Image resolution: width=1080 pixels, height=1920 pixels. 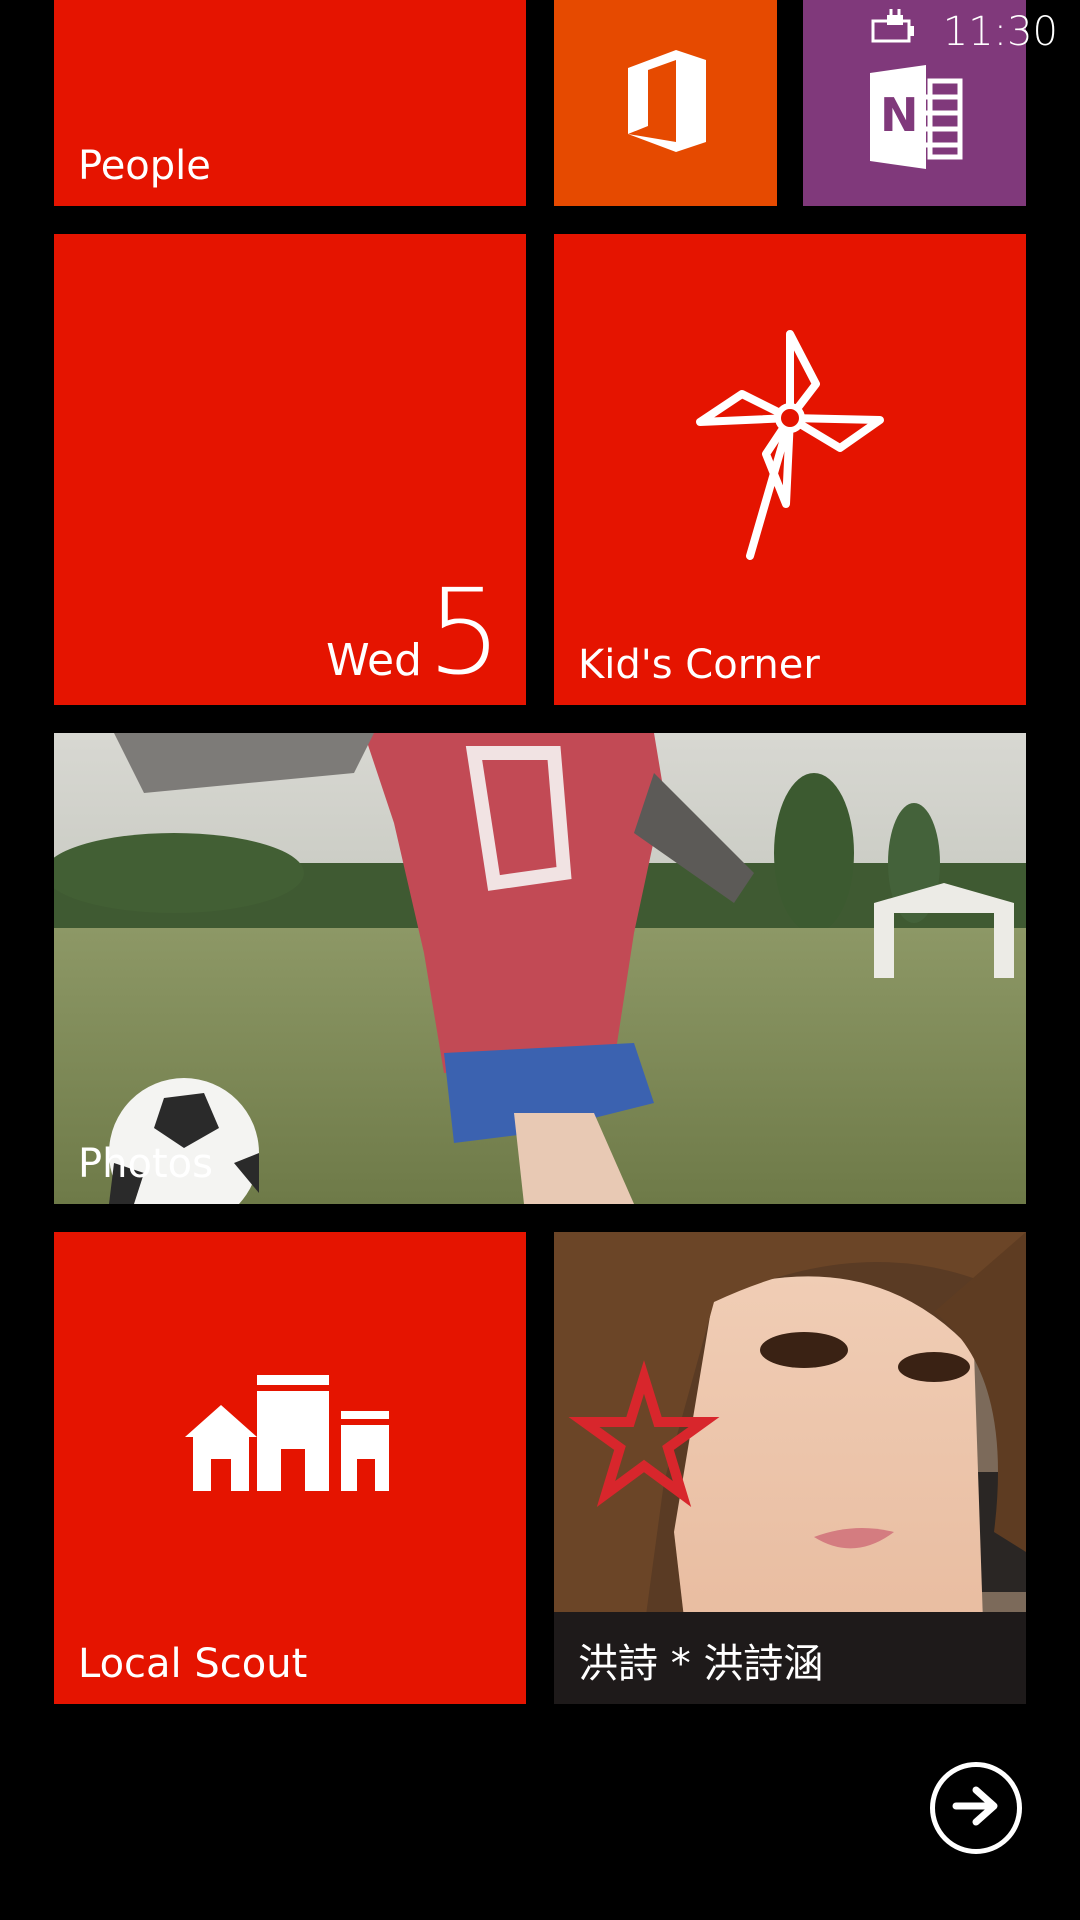 I want to click on tile-label: People, so click(x=144, y=166).